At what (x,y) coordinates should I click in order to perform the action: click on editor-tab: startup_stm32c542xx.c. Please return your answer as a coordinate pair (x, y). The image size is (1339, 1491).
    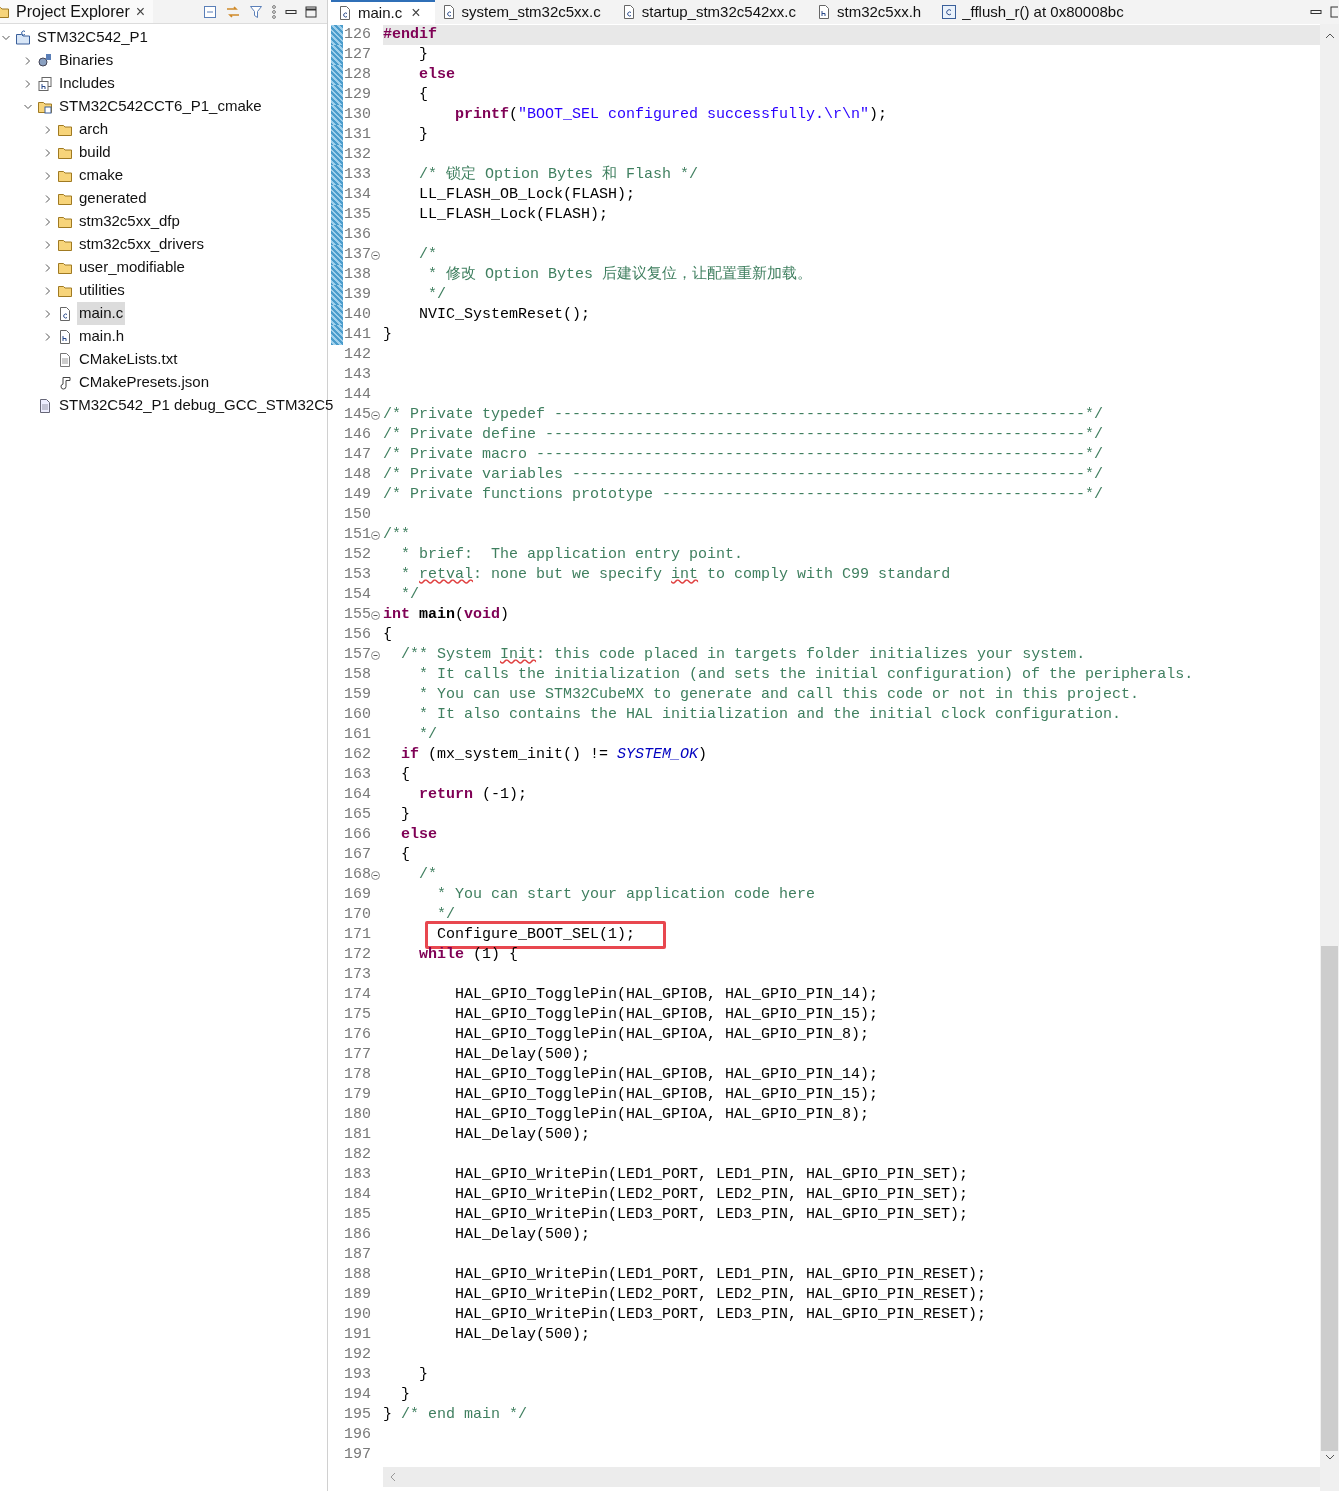
    Looking at the image, I should click on (712, 12).